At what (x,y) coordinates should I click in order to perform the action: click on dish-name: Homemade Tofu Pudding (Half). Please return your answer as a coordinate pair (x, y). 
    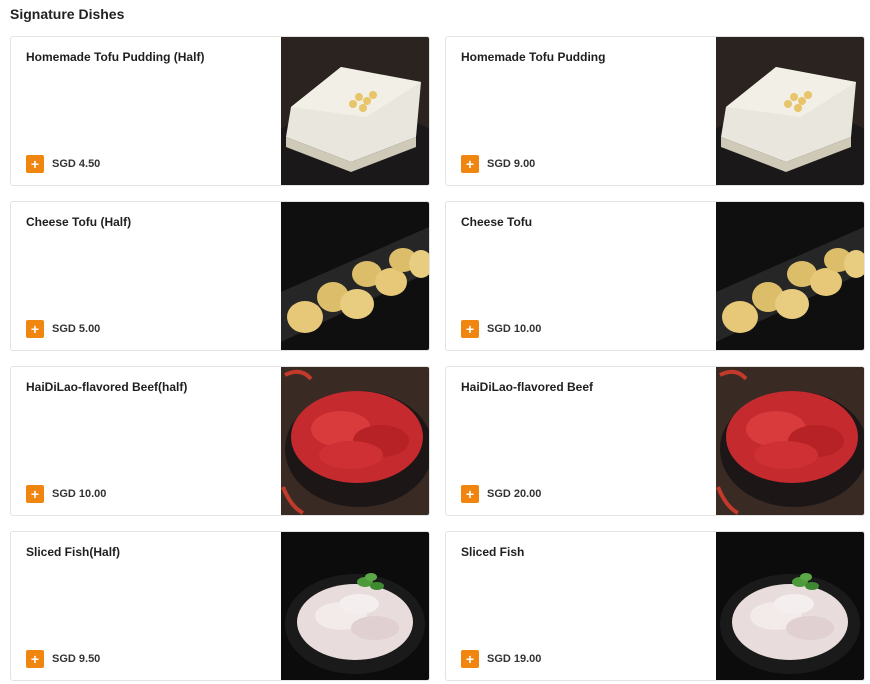
    Looking at the image, I should click on (115, 57).